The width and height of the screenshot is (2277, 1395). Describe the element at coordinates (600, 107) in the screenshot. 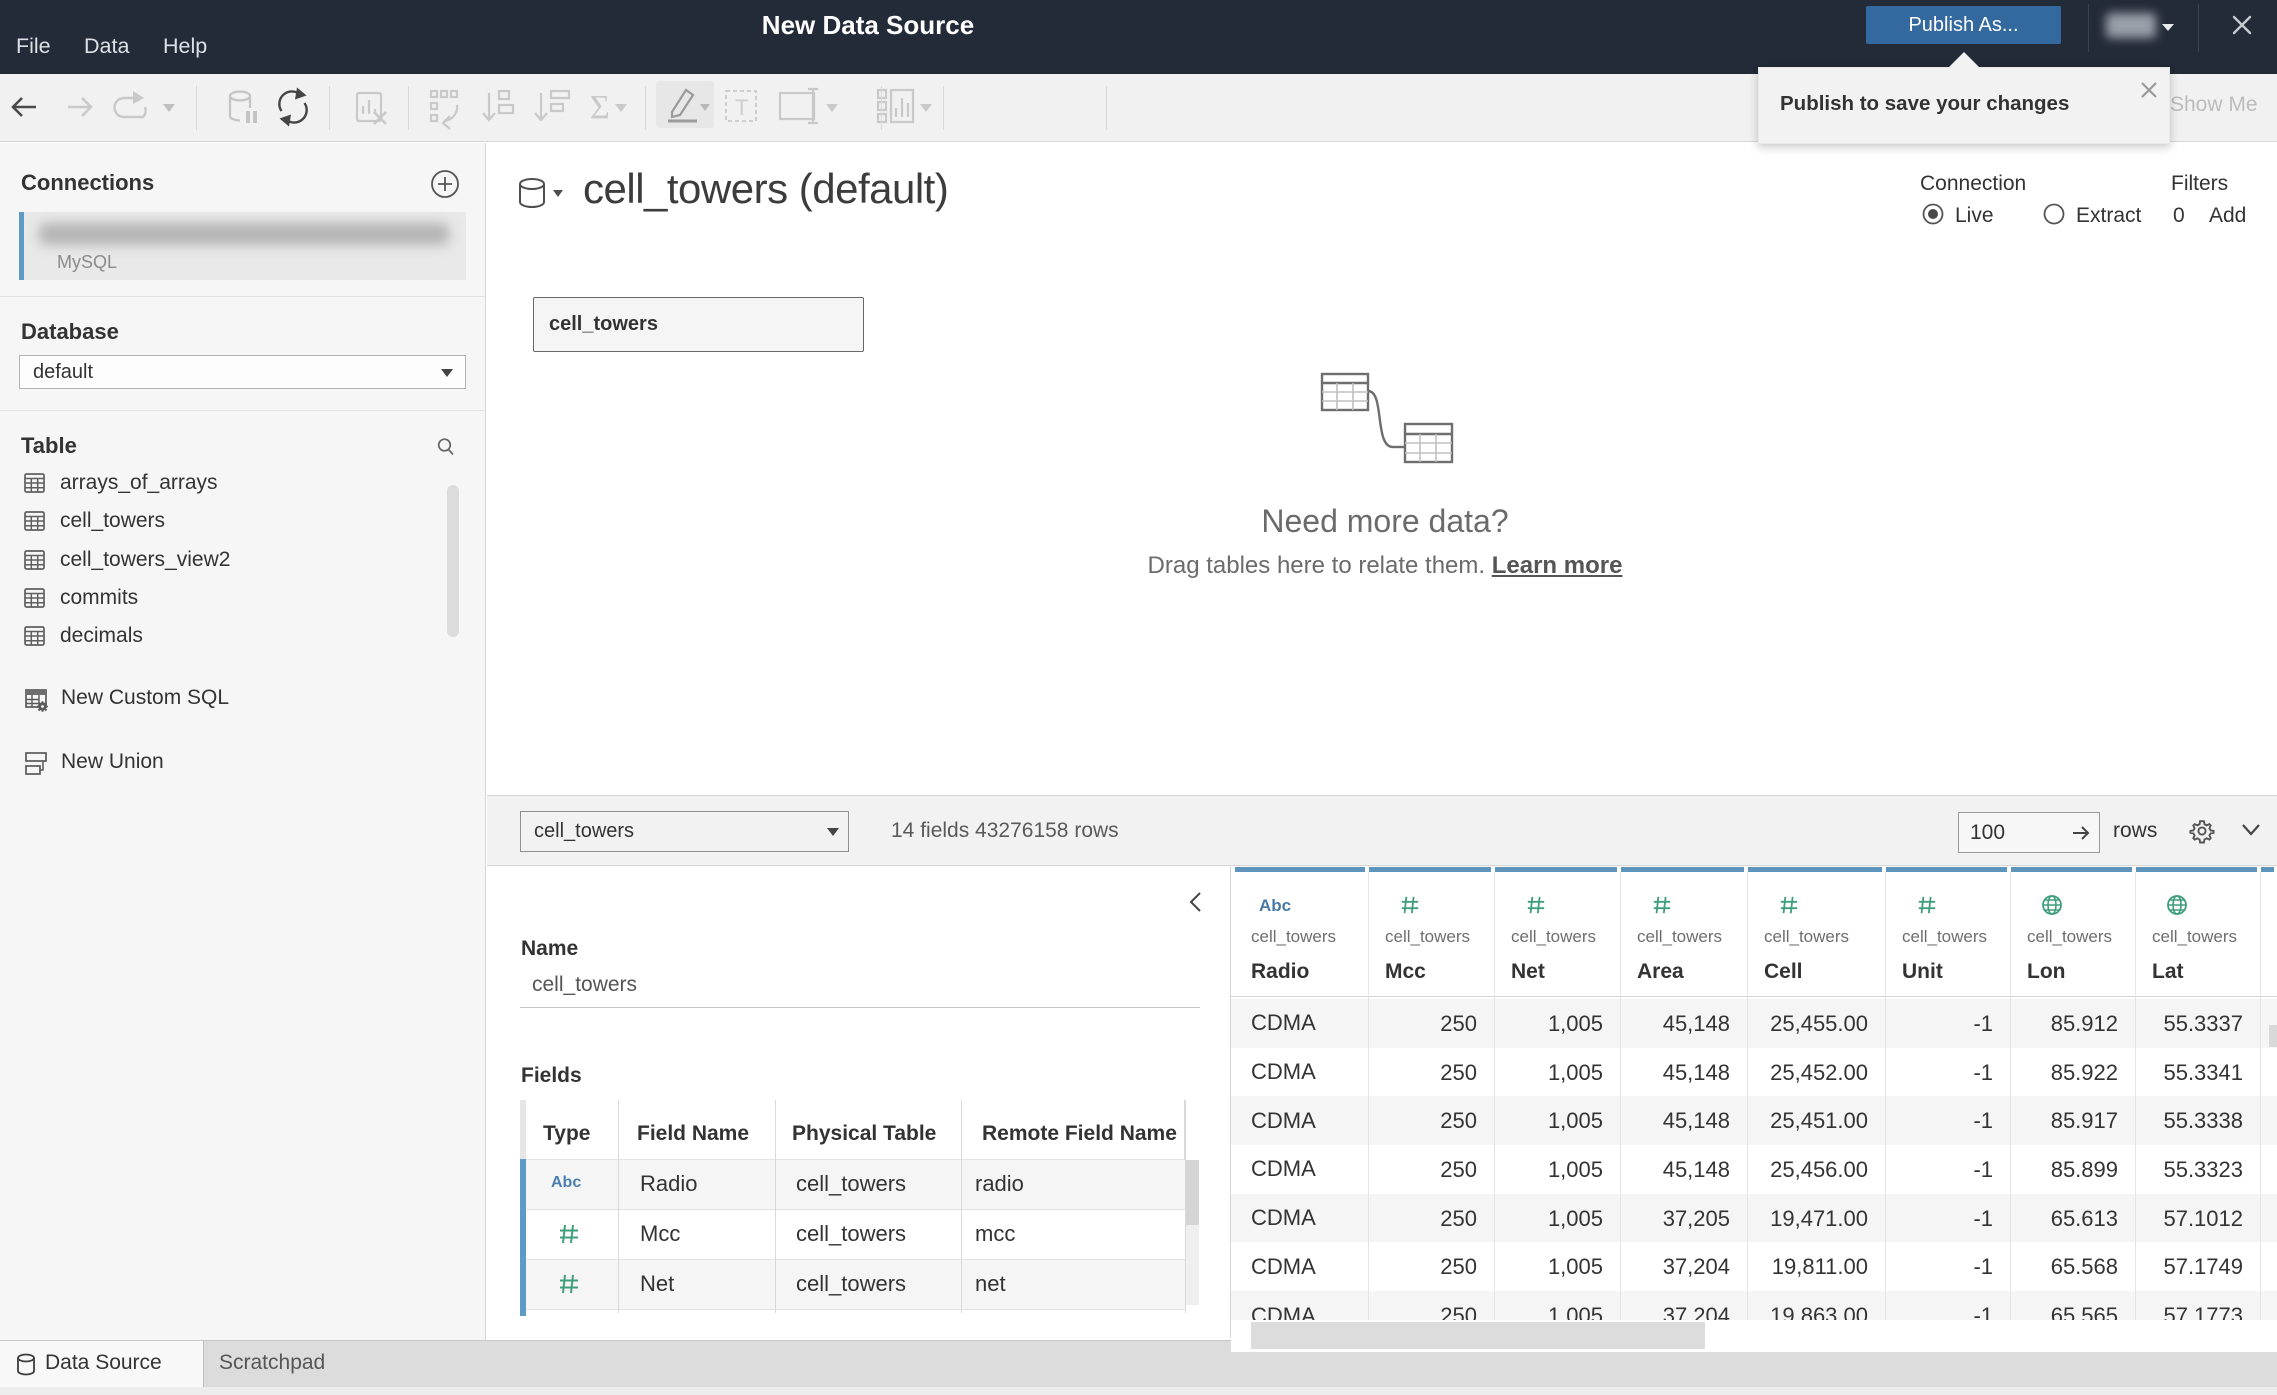

I see `svg-text: Σ` at that location.